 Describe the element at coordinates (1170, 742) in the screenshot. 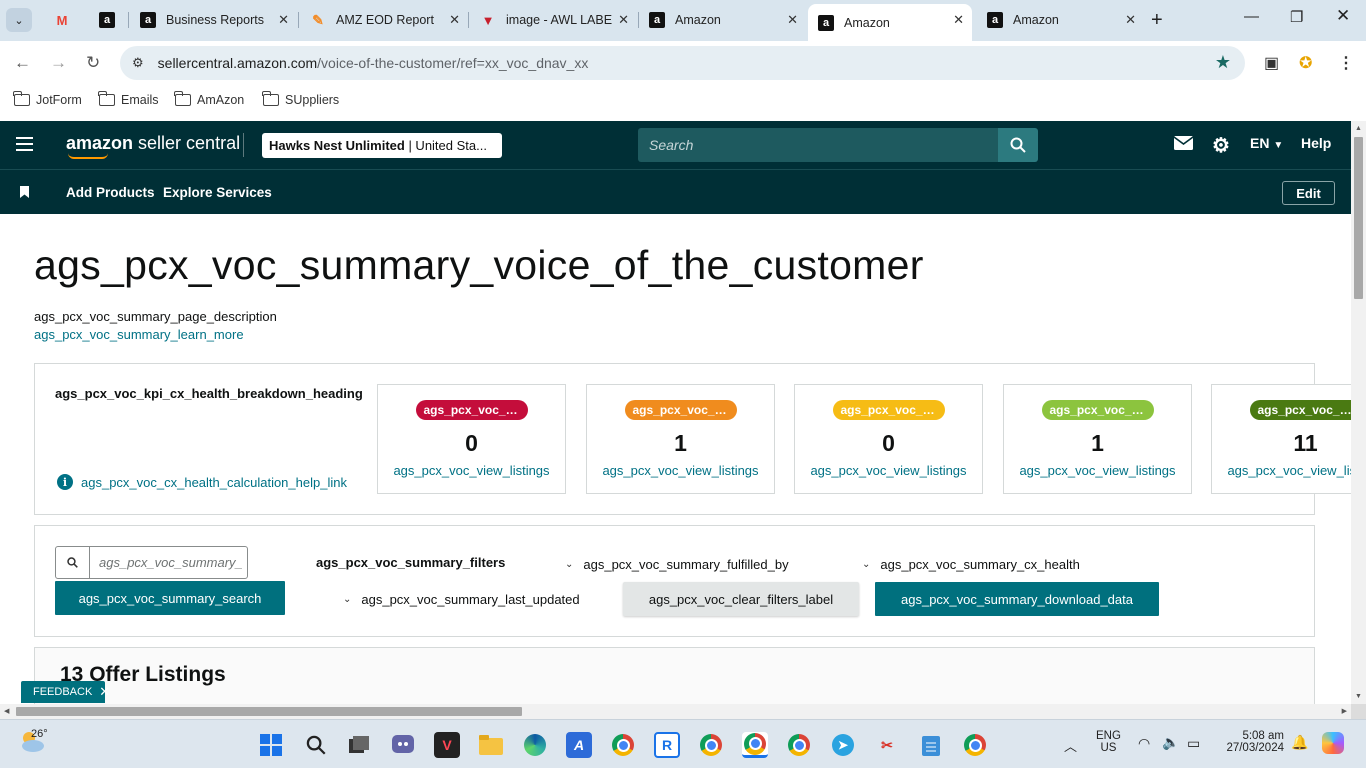

I see `volume-icon: 🔈` at that location.